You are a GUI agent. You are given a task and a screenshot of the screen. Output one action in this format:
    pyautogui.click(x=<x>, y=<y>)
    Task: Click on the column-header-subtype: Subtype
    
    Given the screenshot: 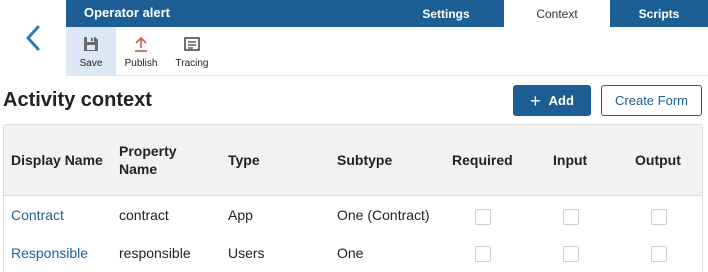 What is the action you would take?
    pyautogui.click(x=382, y=160)
    